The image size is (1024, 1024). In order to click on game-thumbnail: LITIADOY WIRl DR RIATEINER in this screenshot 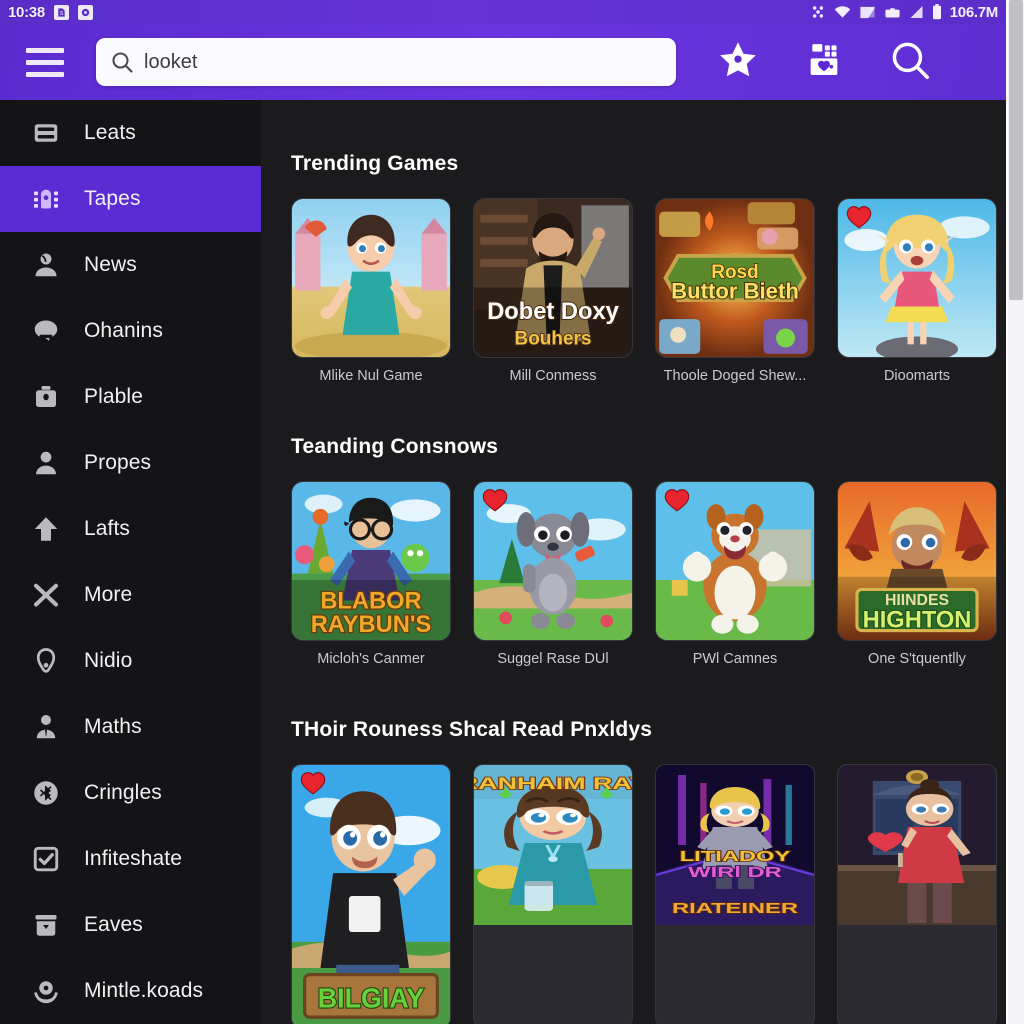, I will do `click(735, 894)`.